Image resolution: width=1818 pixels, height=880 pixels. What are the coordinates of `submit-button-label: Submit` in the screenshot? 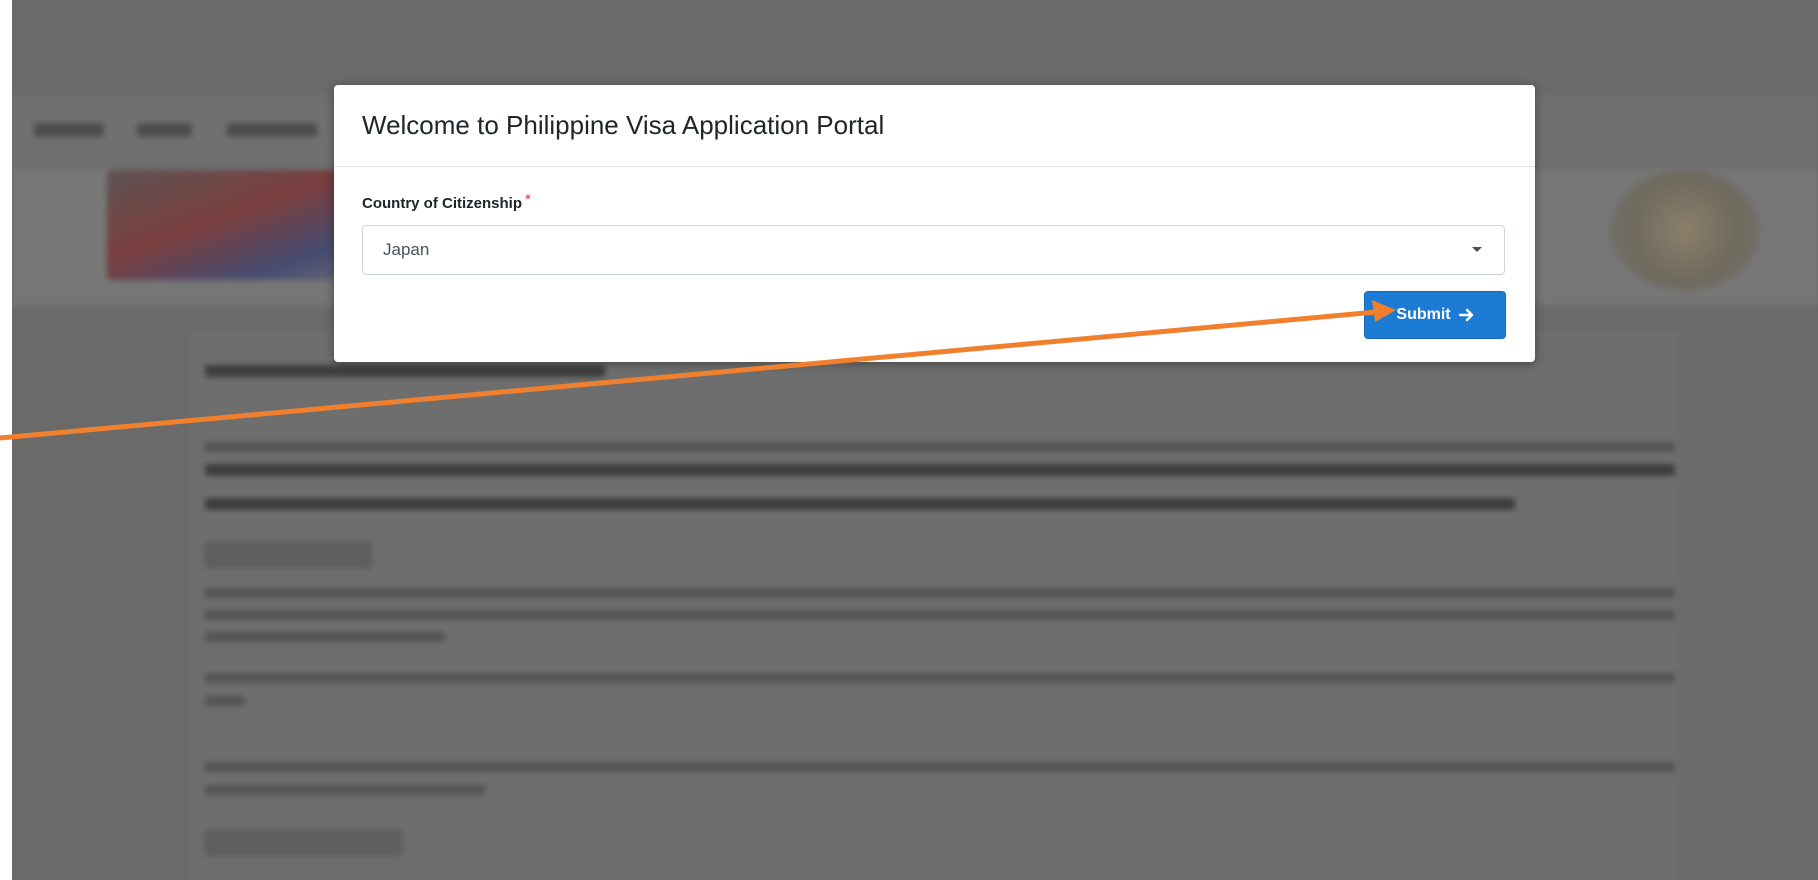 It's located at (1423, 314).